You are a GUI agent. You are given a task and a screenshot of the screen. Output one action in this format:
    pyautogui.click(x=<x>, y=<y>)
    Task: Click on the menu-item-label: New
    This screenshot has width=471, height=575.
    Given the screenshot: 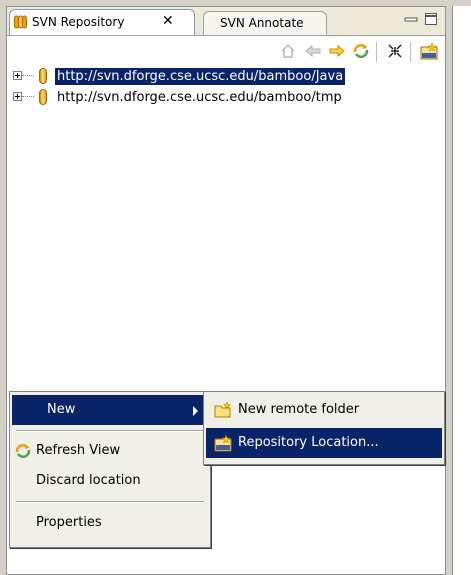 What is the action you would take?
    pyautogui.click(x=61, y=409)
    